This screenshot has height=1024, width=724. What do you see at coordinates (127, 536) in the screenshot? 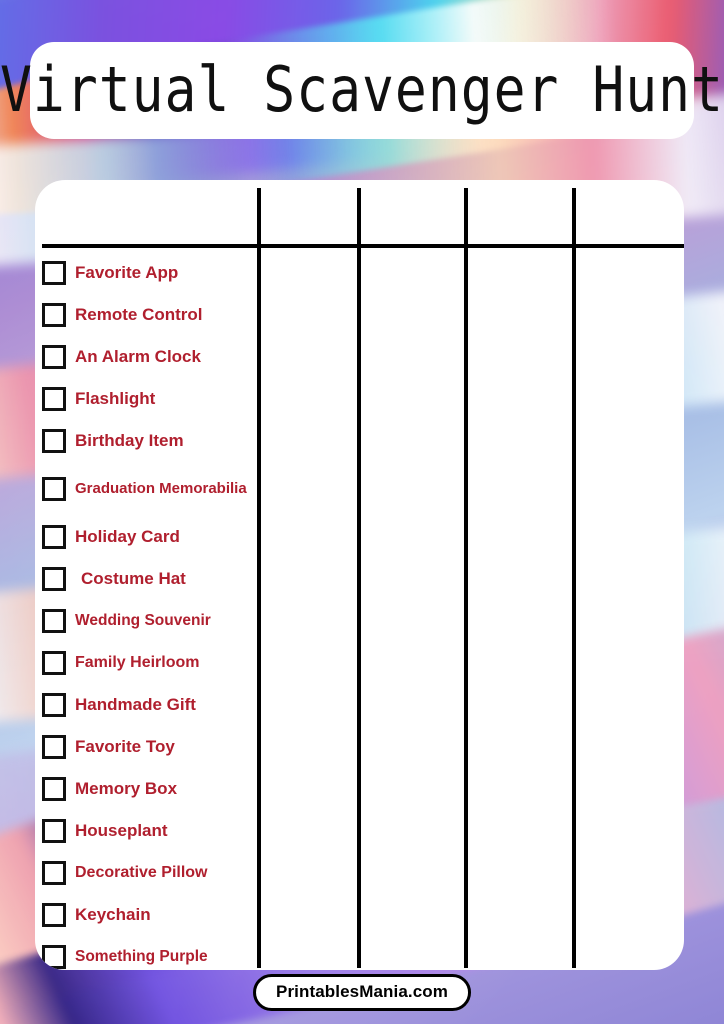
I see `list-item-label: Holiday Card` at bounding box center [127, 536].